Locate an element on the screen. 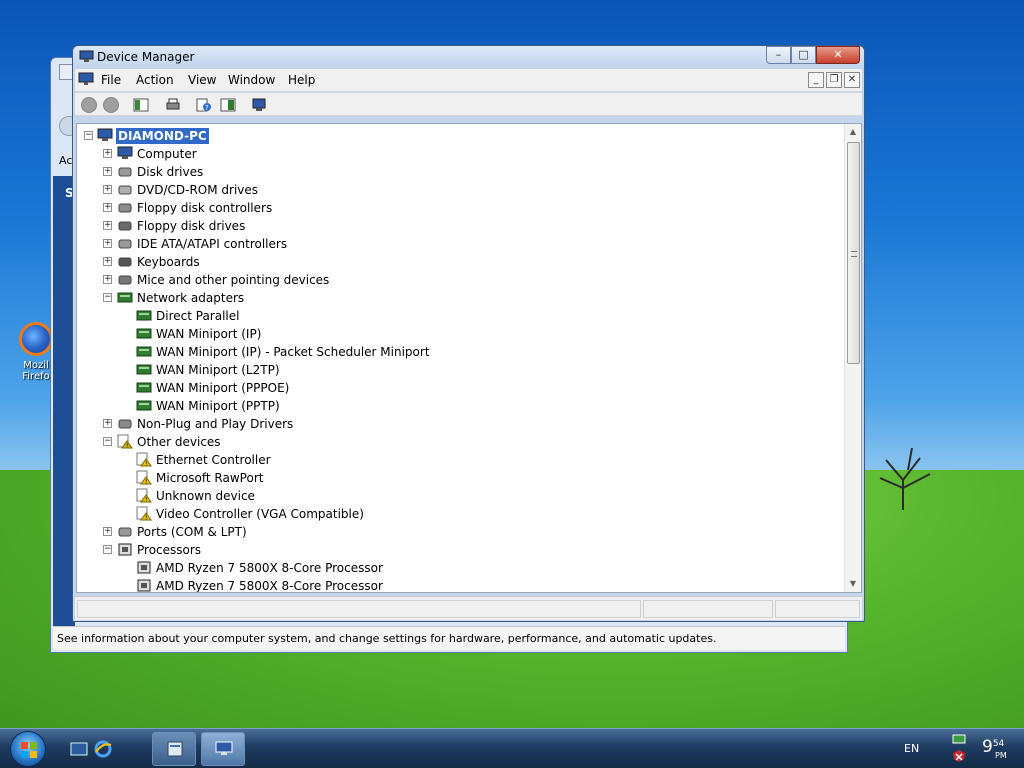  tree-row: ! Microsoft RawPort is located at coordinates (457, 478).